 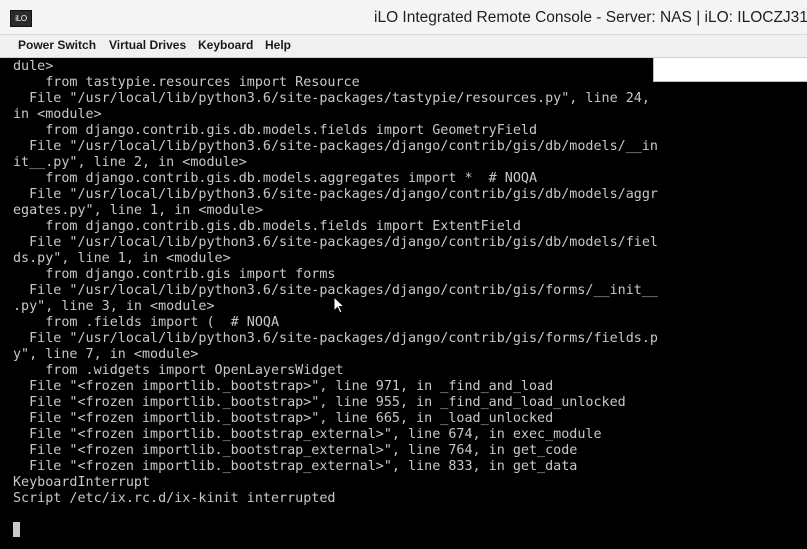 What do you see at coordinates (146, 322) in the screenshot?
I see `console-line: from .fields import ( # NOQA` at bounding box center [146, 322].